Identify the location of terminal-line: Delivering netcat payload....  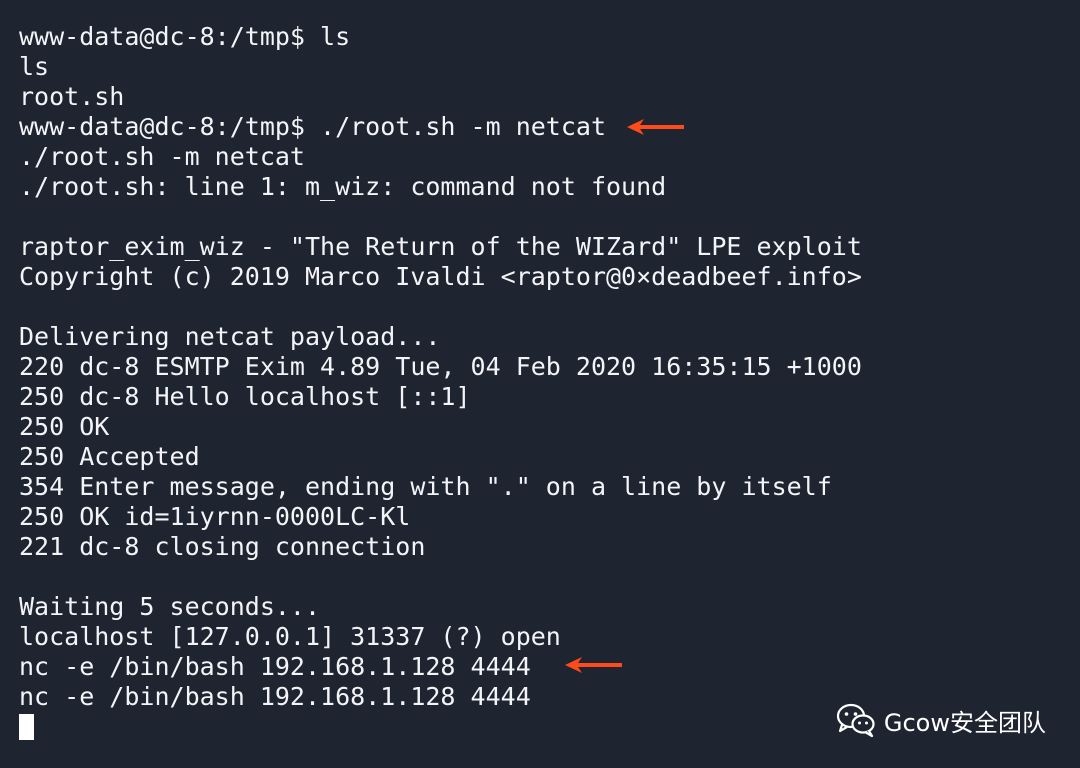
(230, 336).